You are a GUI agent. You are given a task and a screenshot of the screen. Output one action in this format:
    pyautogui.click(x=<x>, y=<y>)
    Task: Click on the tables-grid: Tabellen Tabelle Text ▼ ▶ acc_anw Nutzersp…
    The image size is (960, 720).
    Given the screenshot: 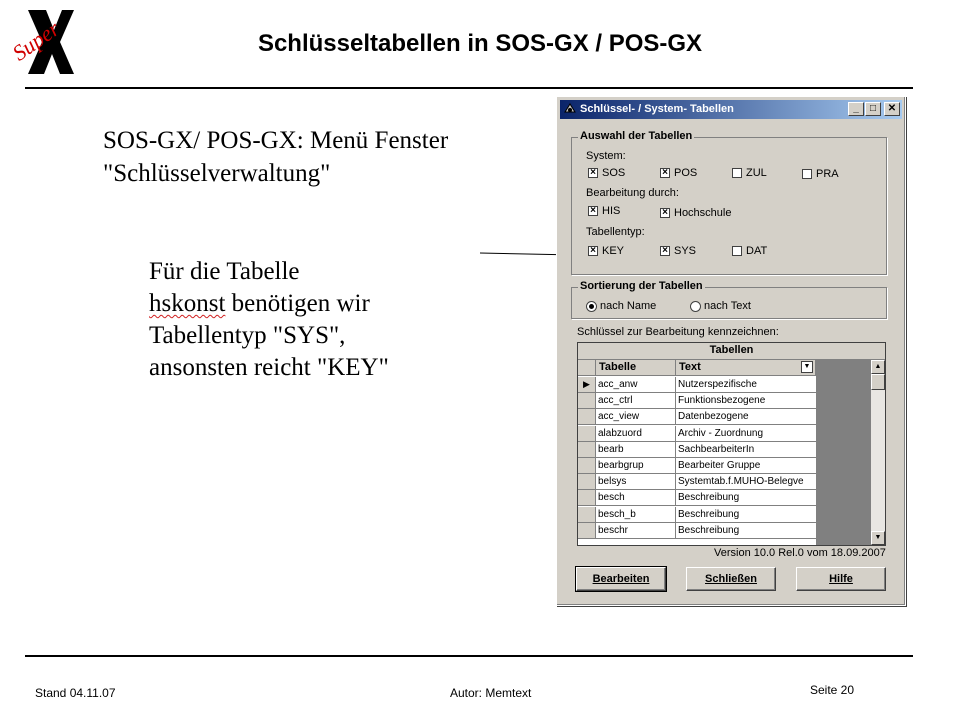 What is the action you would take?
    pyautogui.click(x=731, y=444)
    